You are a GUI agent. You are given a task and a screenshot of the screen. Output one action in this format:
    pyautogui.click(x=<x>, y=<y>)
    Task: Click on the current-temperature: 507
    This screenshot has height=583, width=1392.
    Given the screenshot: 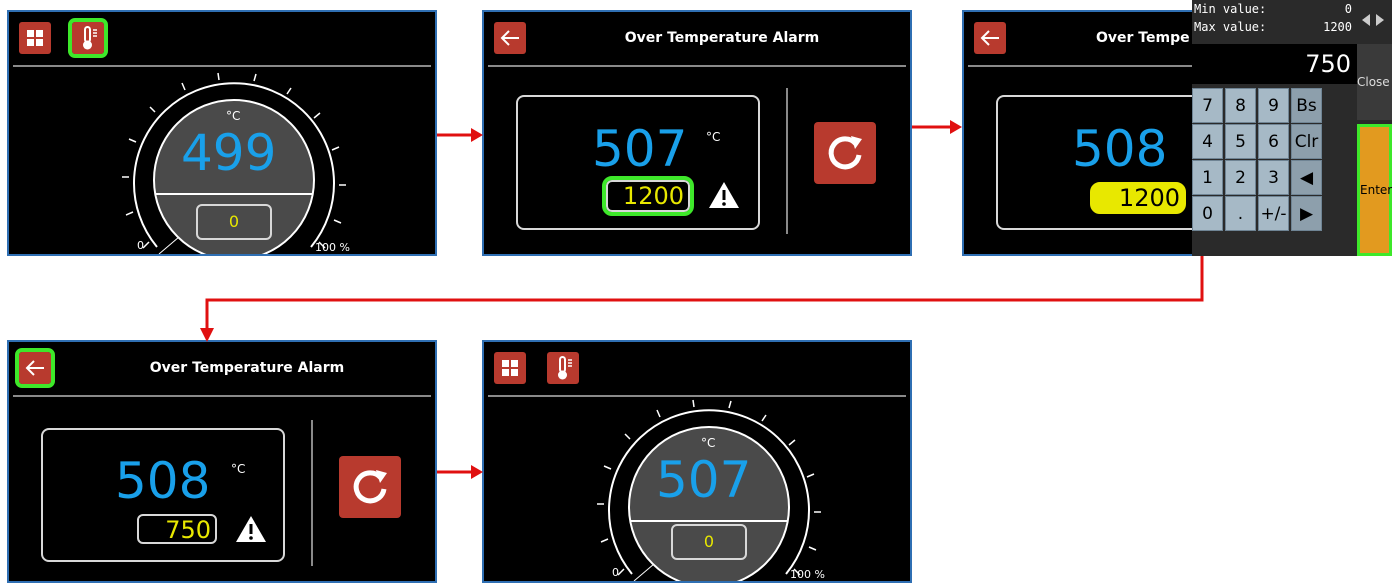 What is the action you would take?
    pyautogui.click(x=640, y=149)
    